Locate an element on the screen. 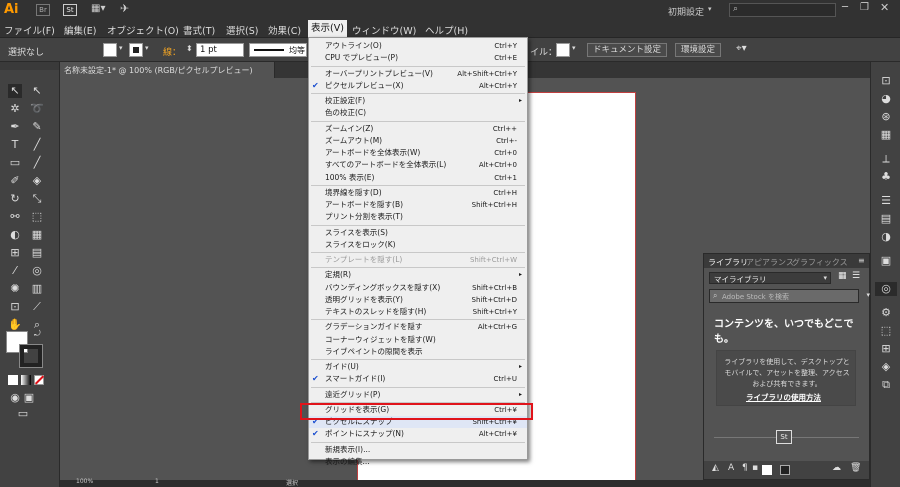 Image resolution: width=900 pixels, height=487 pixels. lasso-tool-icon: ➰ is located at coordinates (37, 109).